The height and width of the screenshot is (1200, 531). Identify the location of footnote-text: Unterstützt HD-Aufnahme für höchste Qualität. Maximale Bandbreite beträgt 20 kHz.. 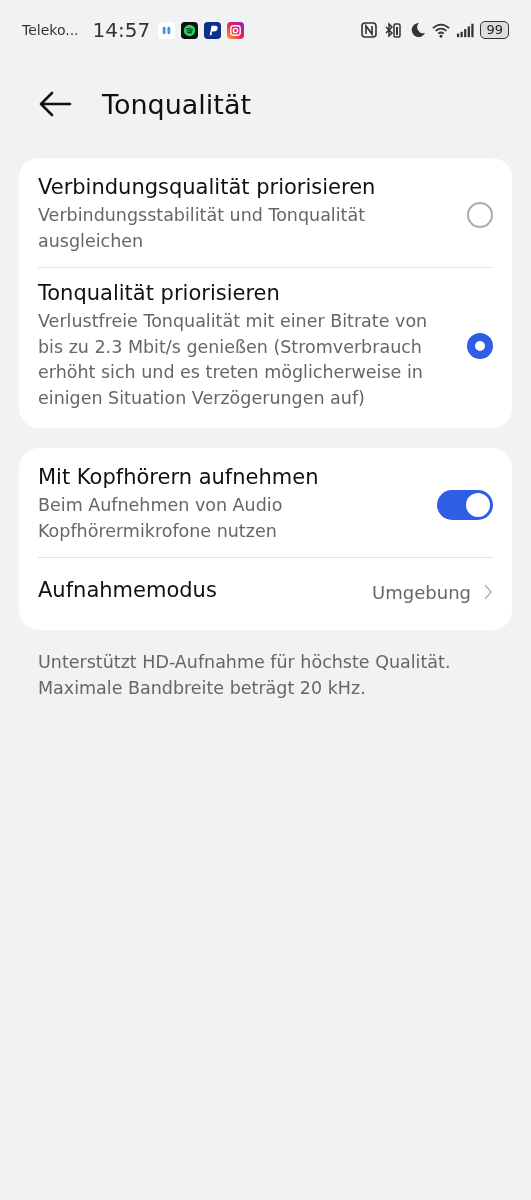
(244, 675).